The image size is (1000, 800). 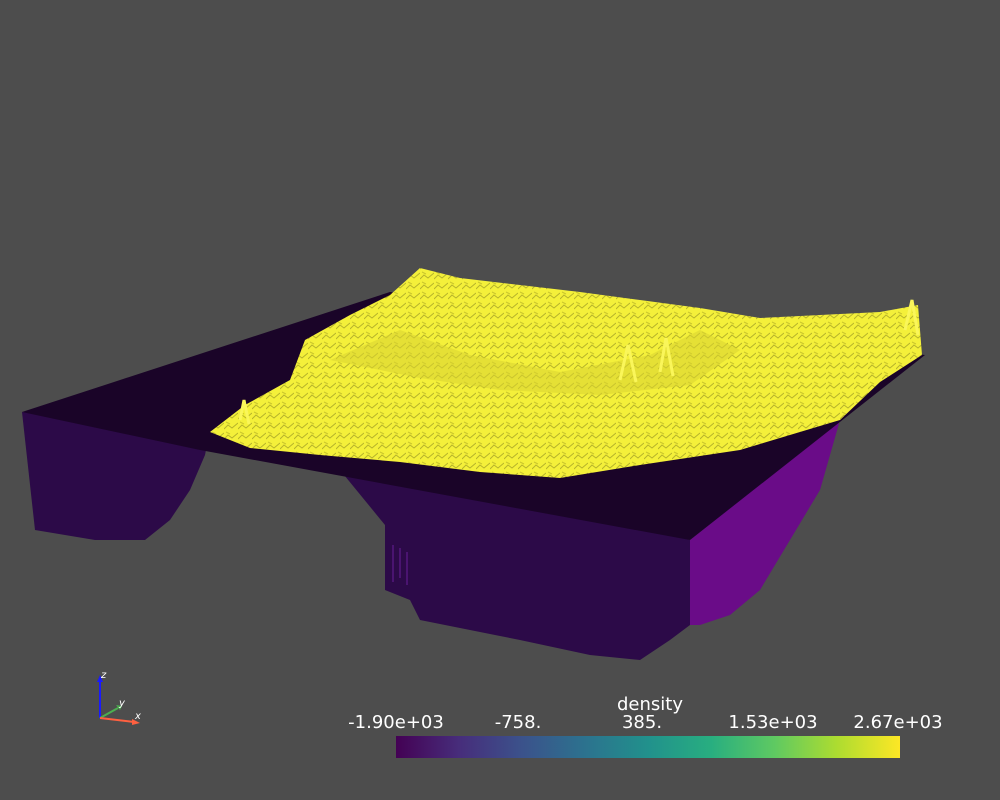 I want to click on colorbar-tick-4: 2.67e+03, so click(x=898, y=722).